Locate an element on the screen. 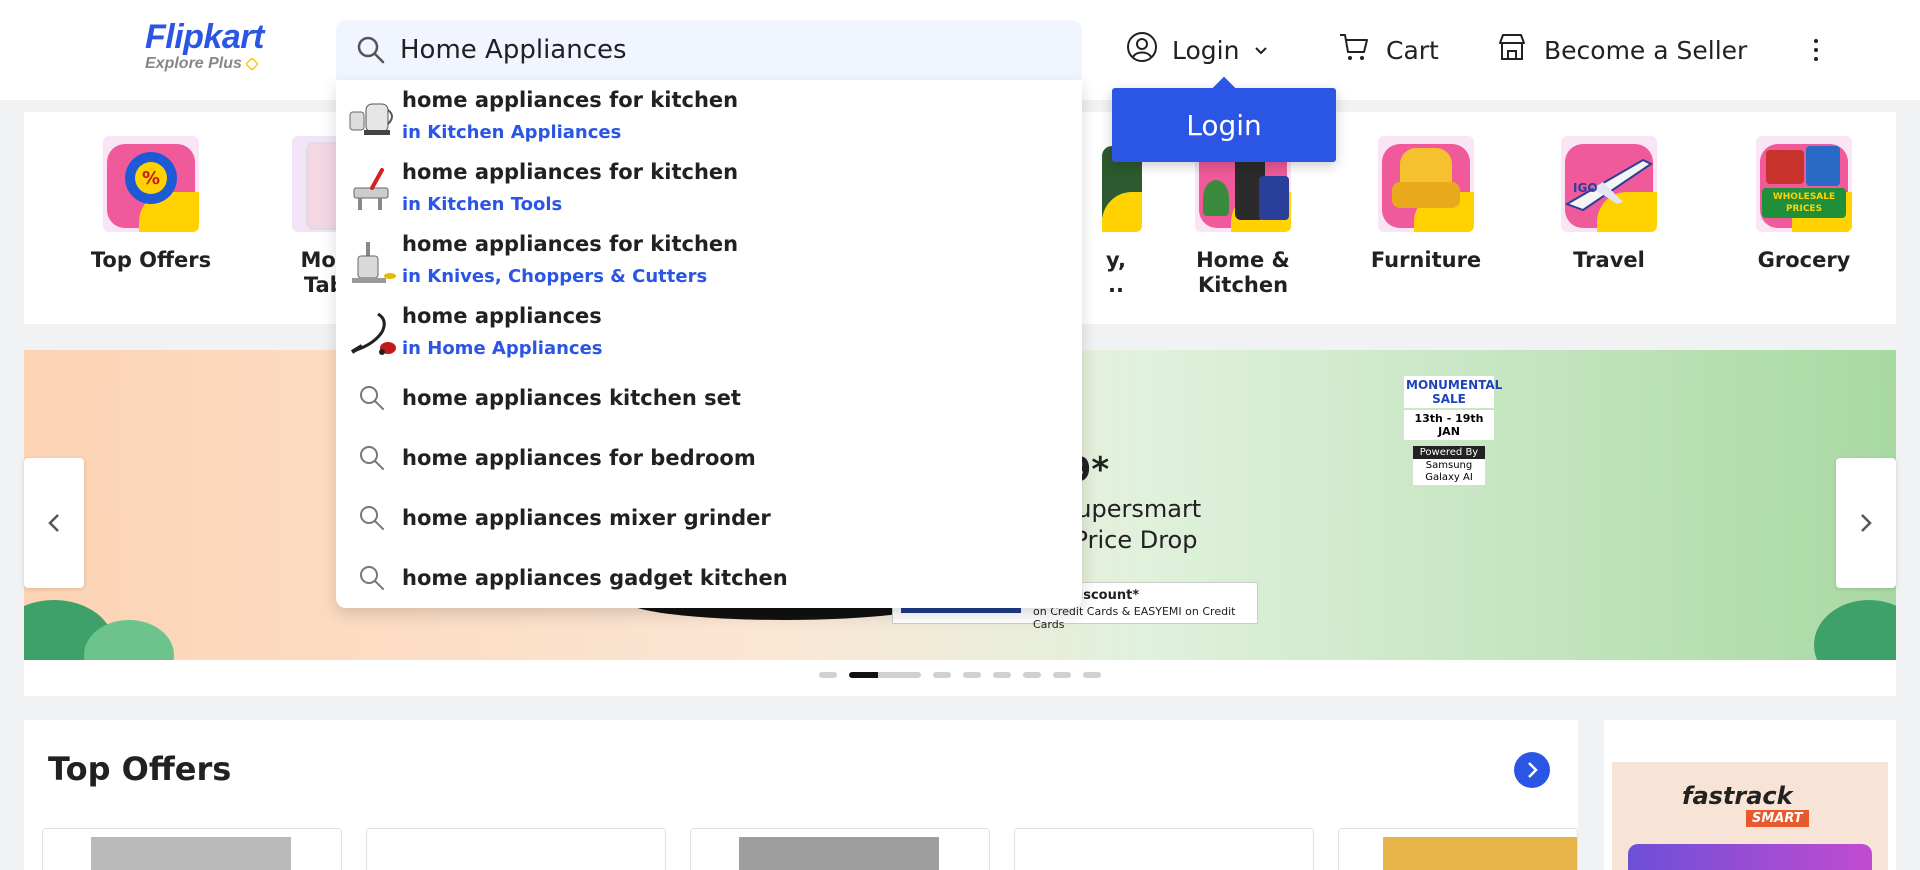 The height and width of the screenshot is (870, 1920). ad-brand: fastrack is located at coordinates (1737, 796).